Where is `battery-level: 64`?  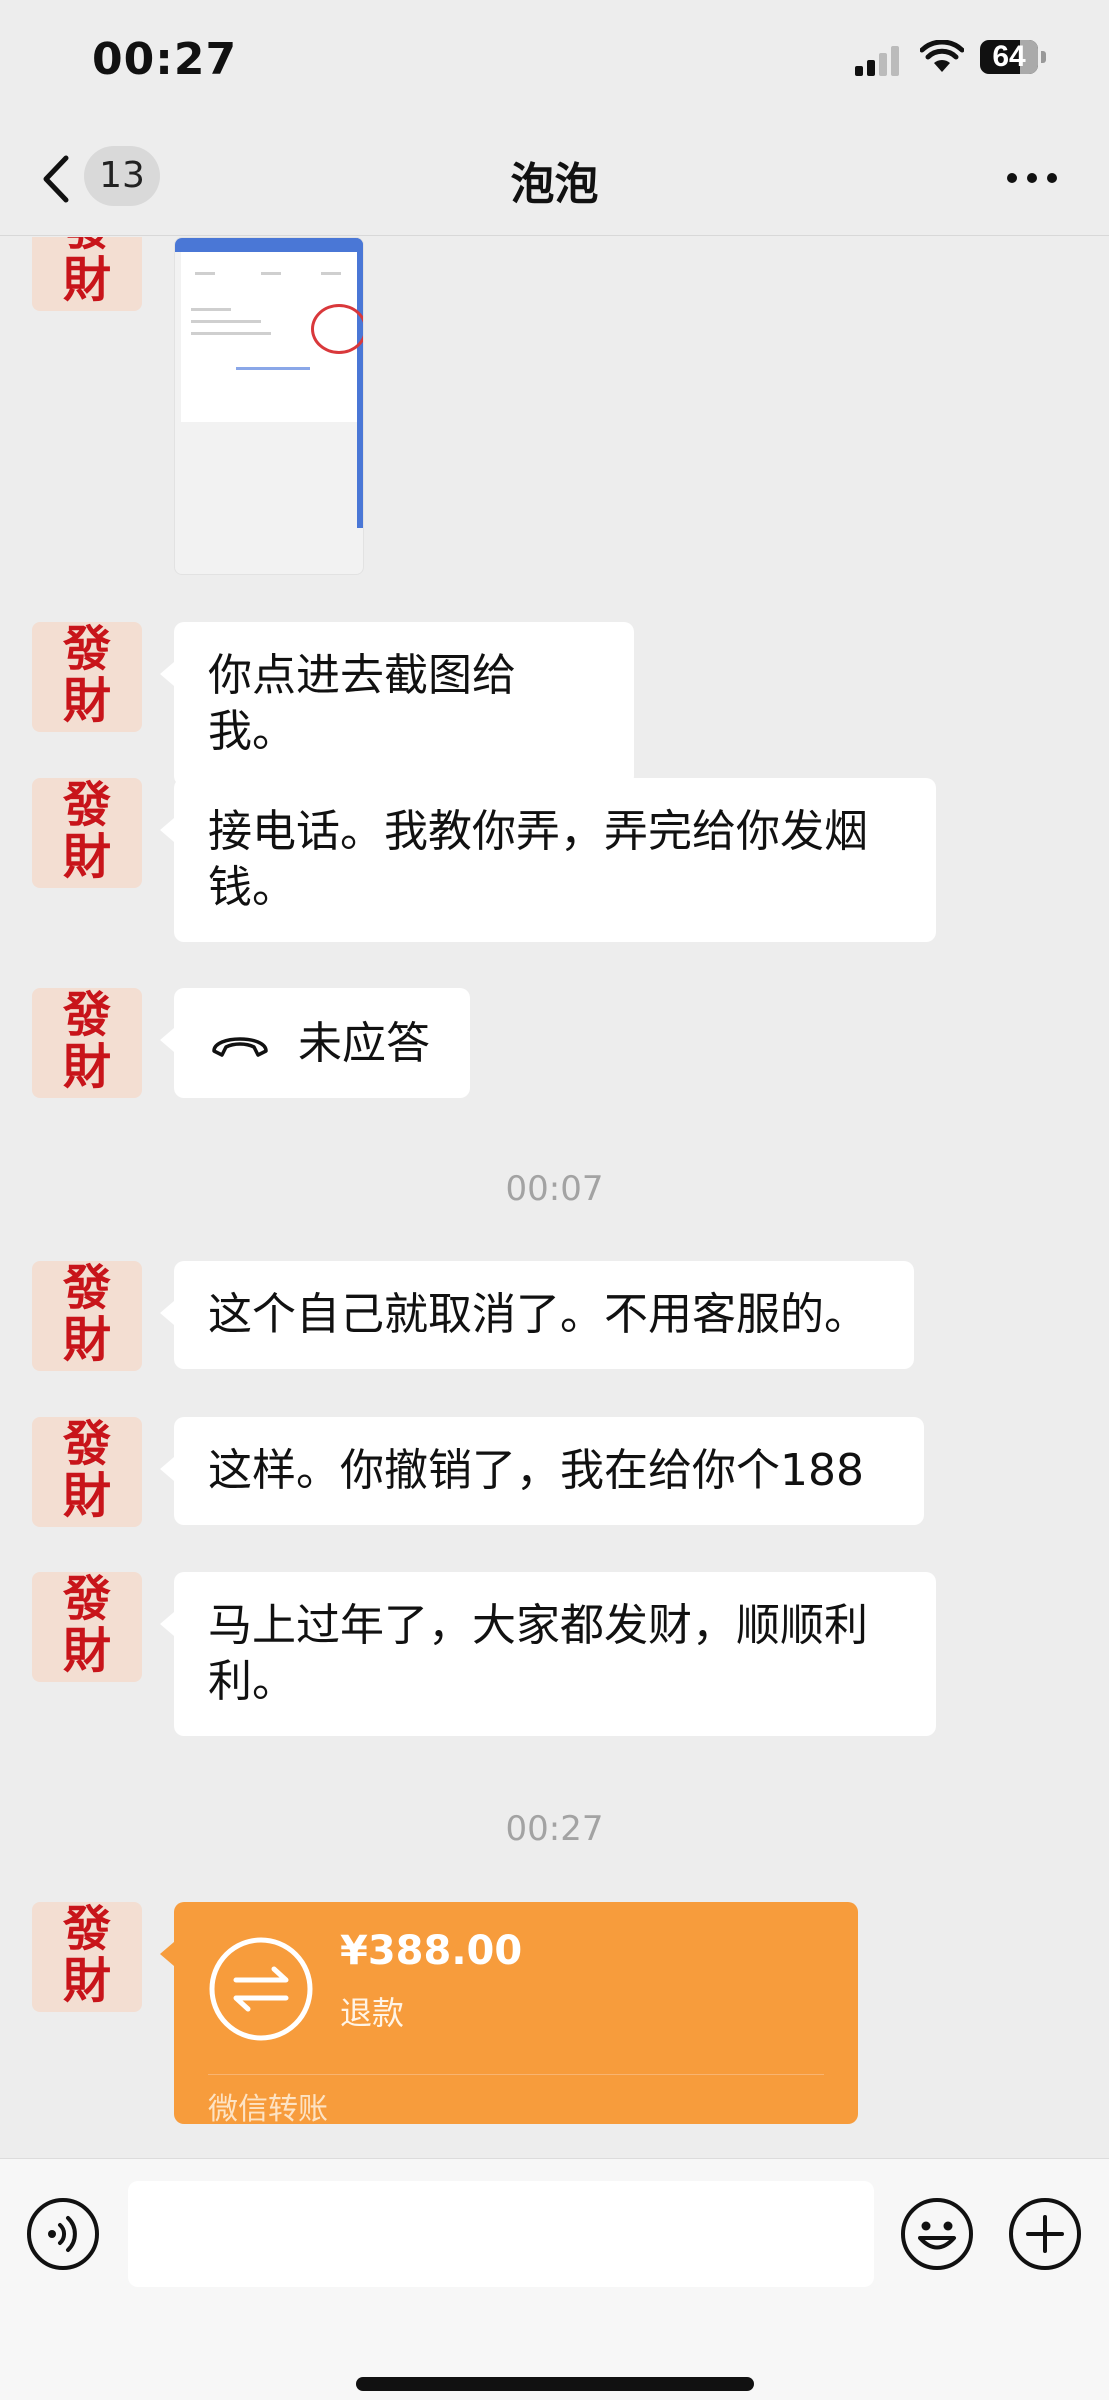
battery-level: 64 is located at coordinates (1009, 56).